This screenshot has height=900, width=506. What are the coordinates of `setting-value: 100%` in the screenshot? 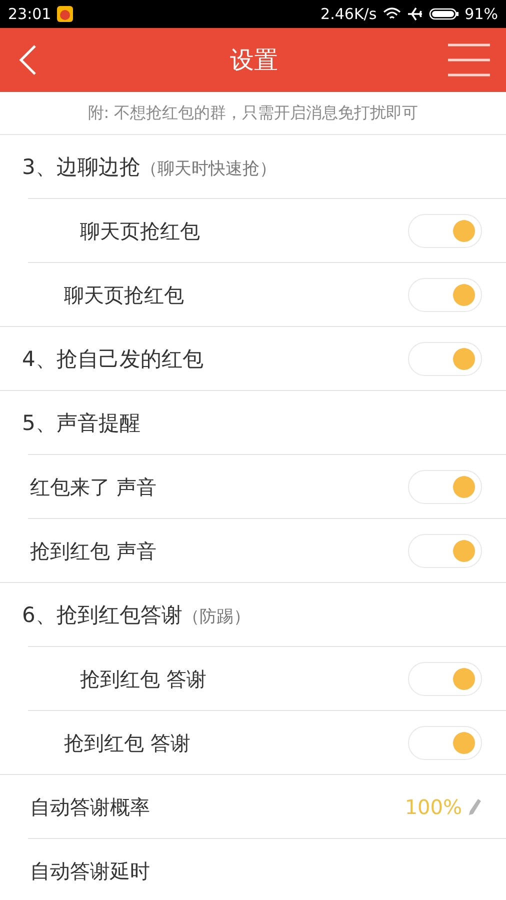 It's located at (433, 807).